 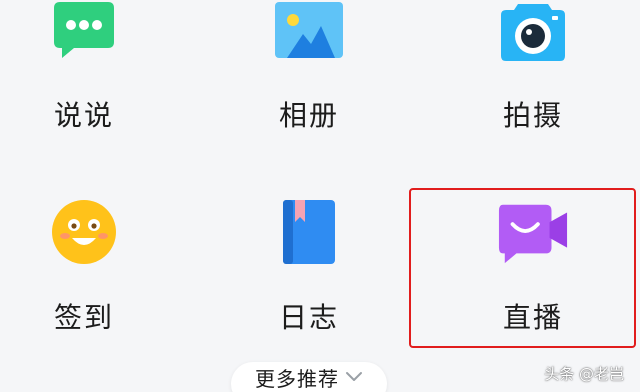 I want to click on watermark-text: 头条 @老岂, so click(x=584, y=374).